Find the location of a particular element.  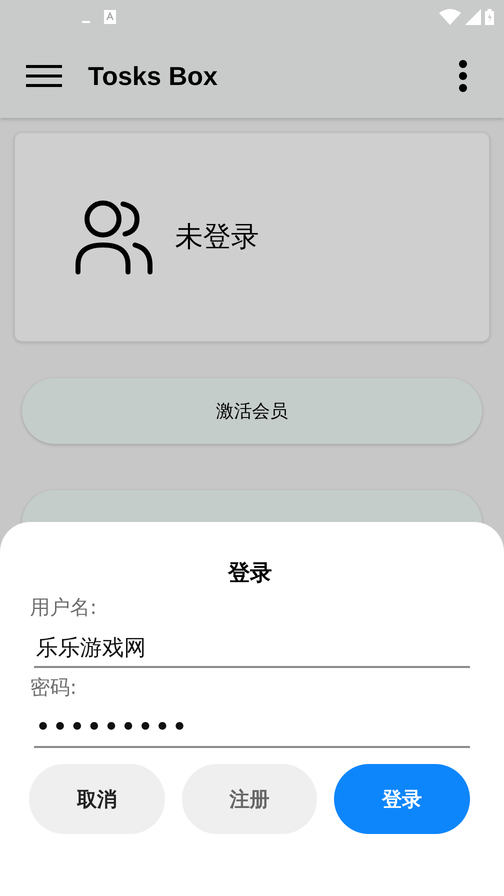

battery-icon is located at coordinates (489, 17).